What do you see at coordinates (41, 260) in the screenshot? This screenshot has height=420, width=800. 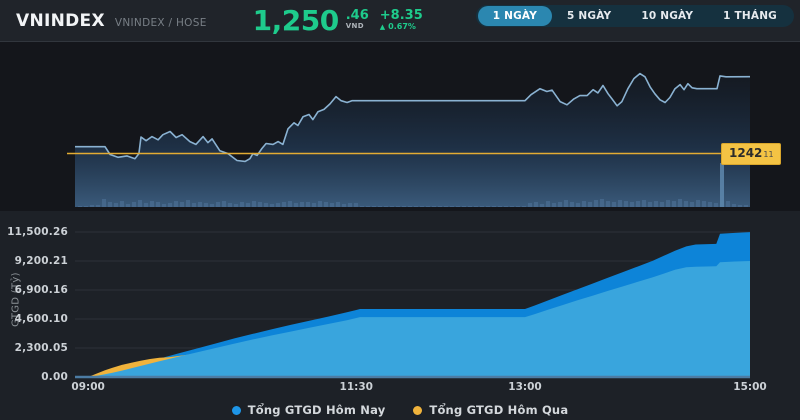 I see `y-tick-label: 9,200.21` at bounding box center [41, 260].